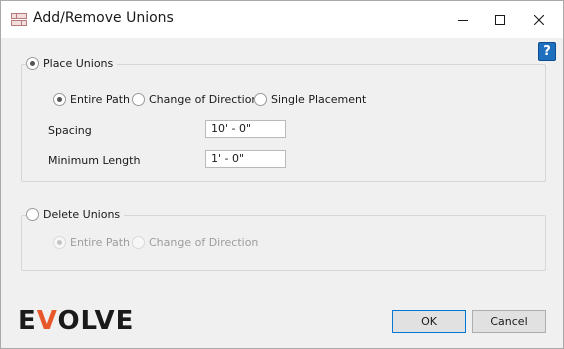 This screenshot has height=349, width=564. I want to click on minimize-button, so click(463, 19).